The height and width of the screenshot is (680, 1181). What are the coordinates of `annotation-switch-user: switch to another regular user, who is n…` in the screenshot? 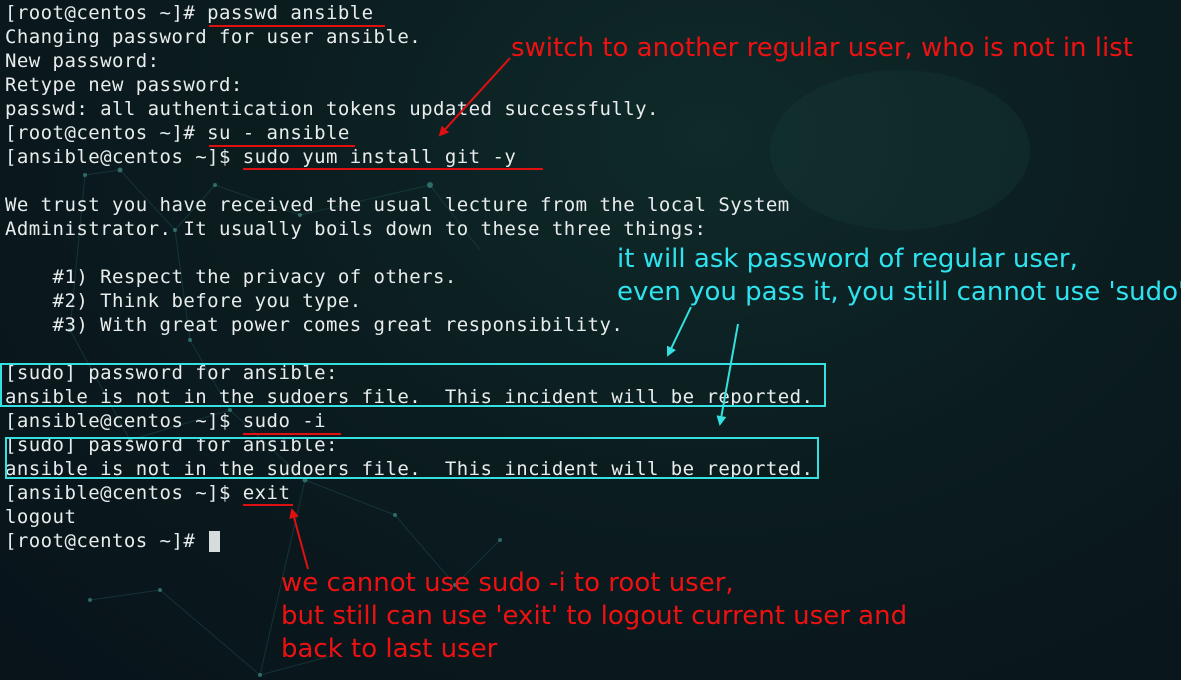 It's located at (822, 48).